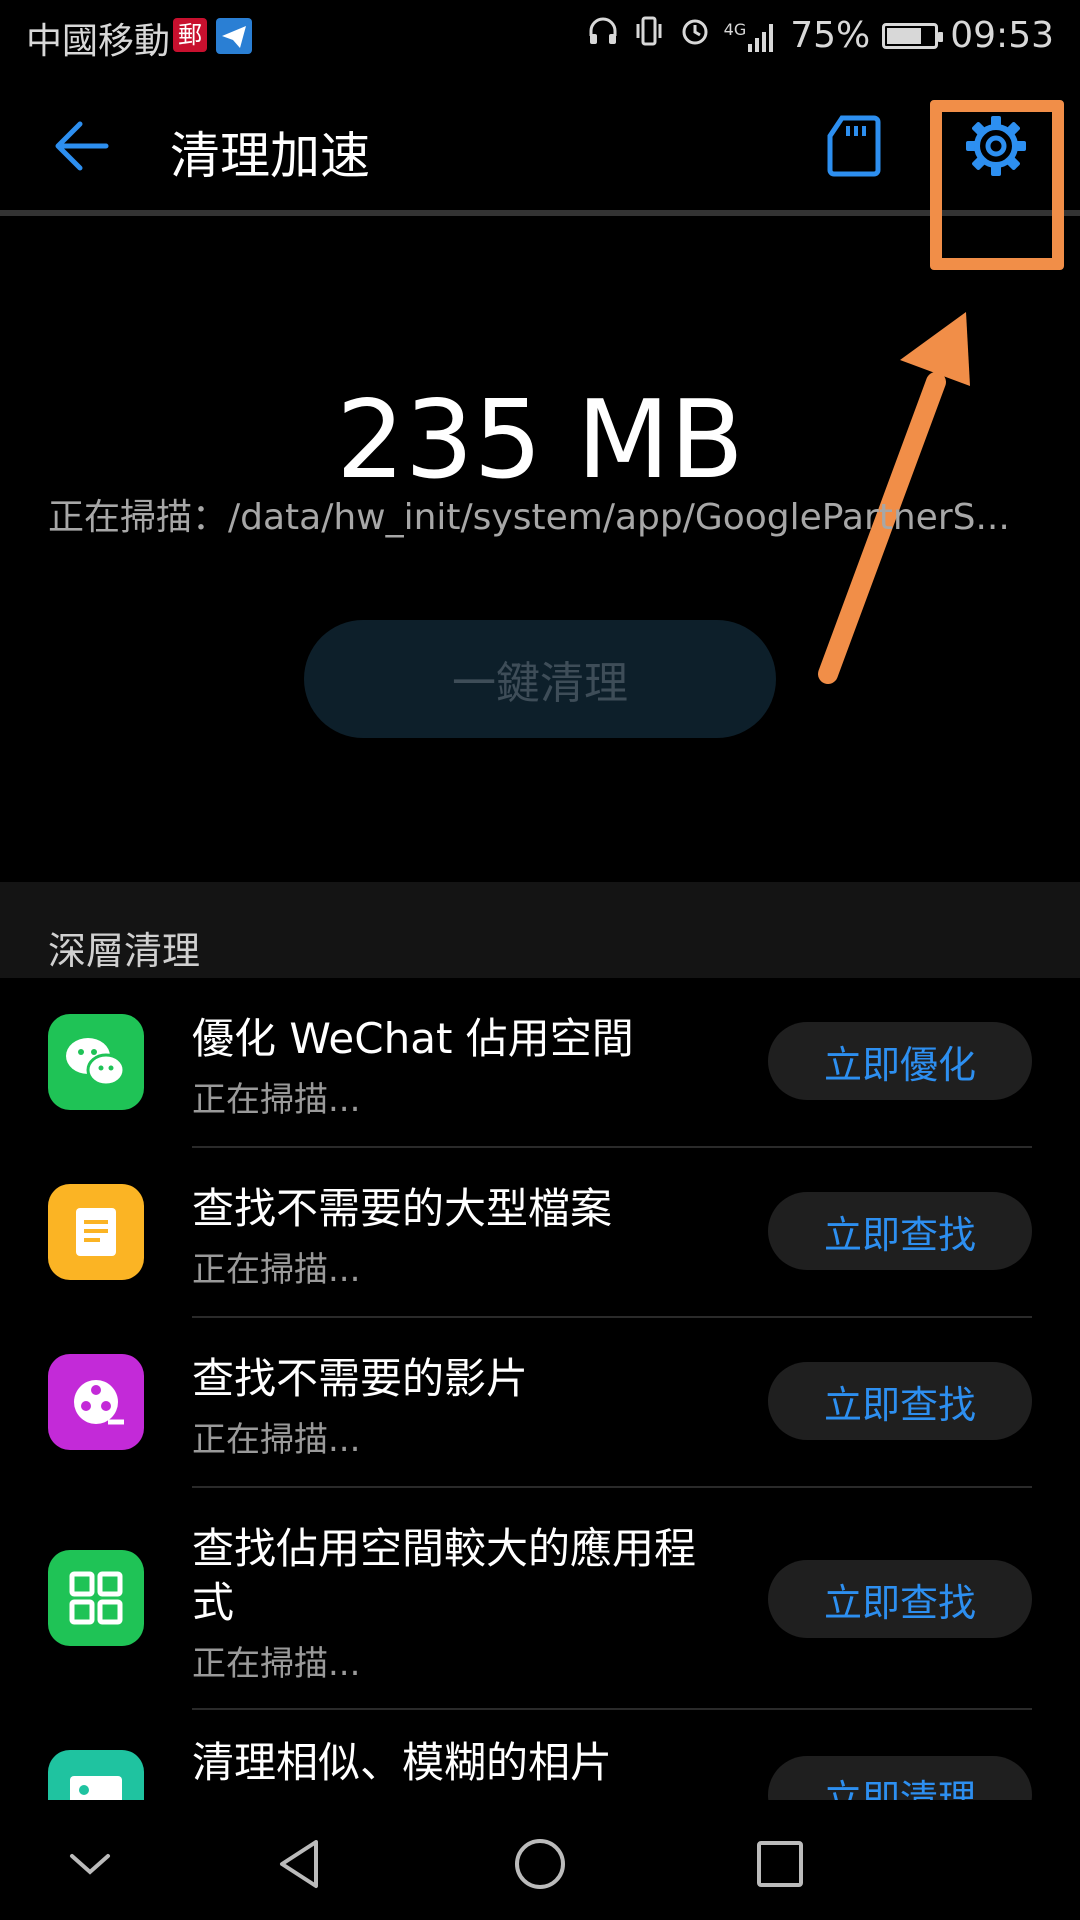 The height and width of the screenshot is (1920, 1080). Describe the element at coordinates (649, 35) in the screenshot. I see `vibrate-icon` at that location.